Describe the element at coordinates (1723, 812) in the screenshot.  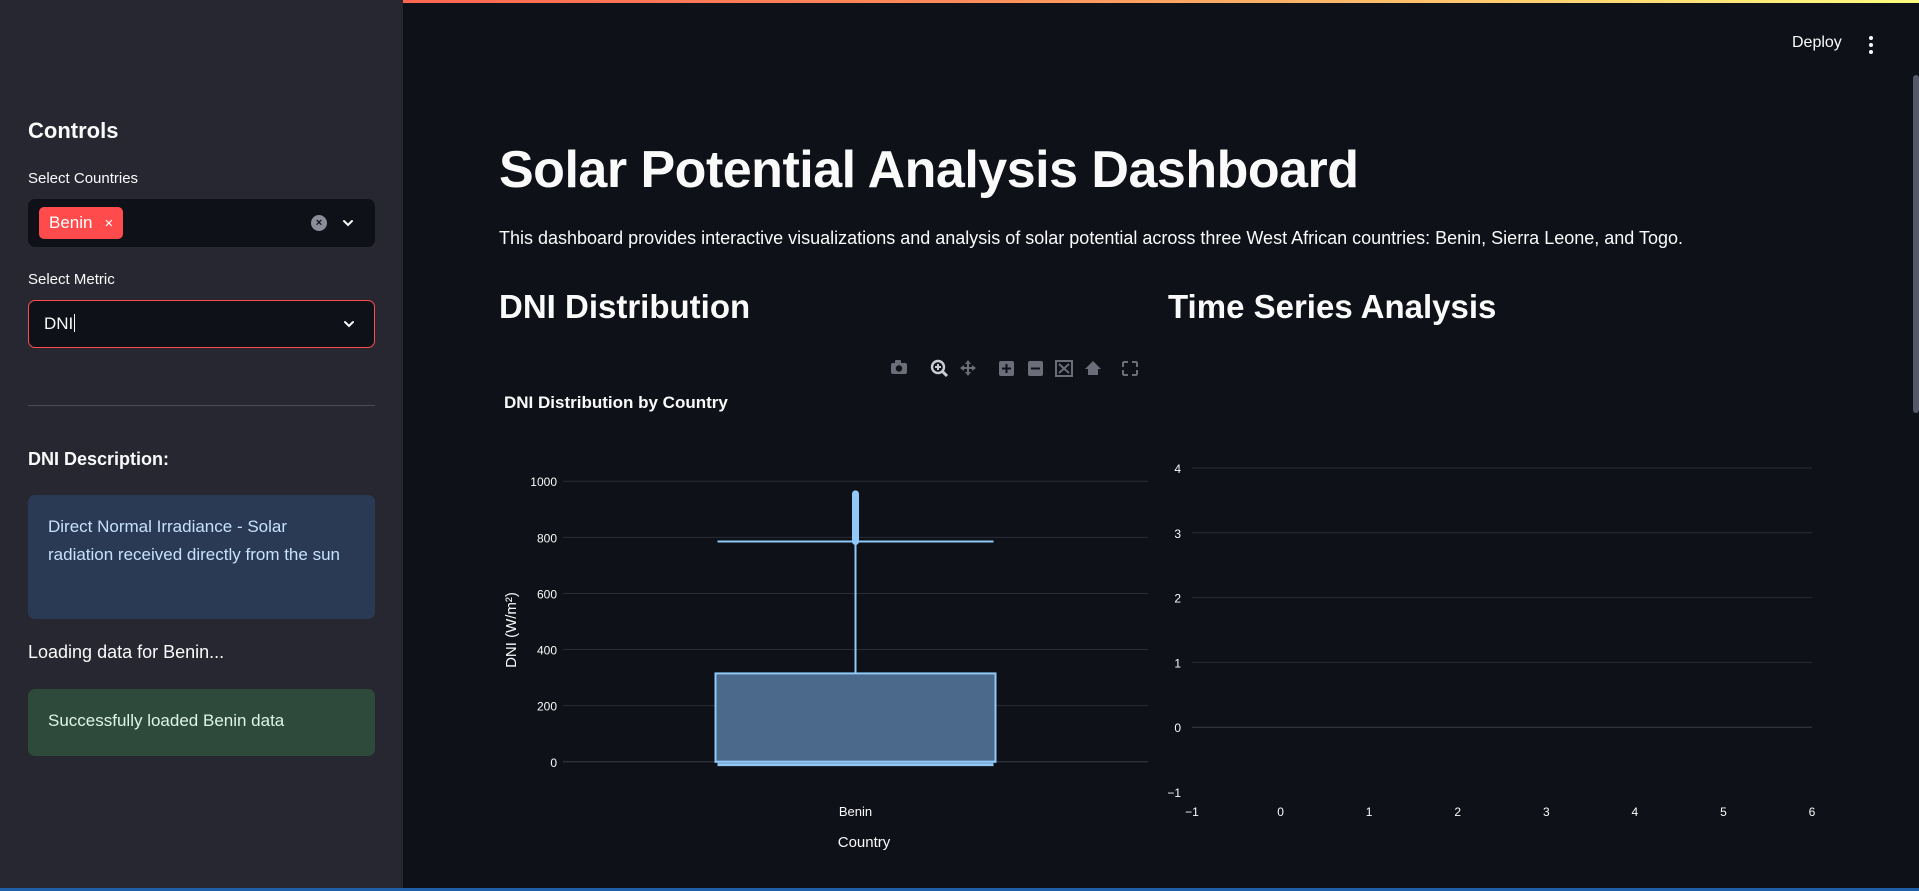
I see `ts-xtick-label: 5` at that location.